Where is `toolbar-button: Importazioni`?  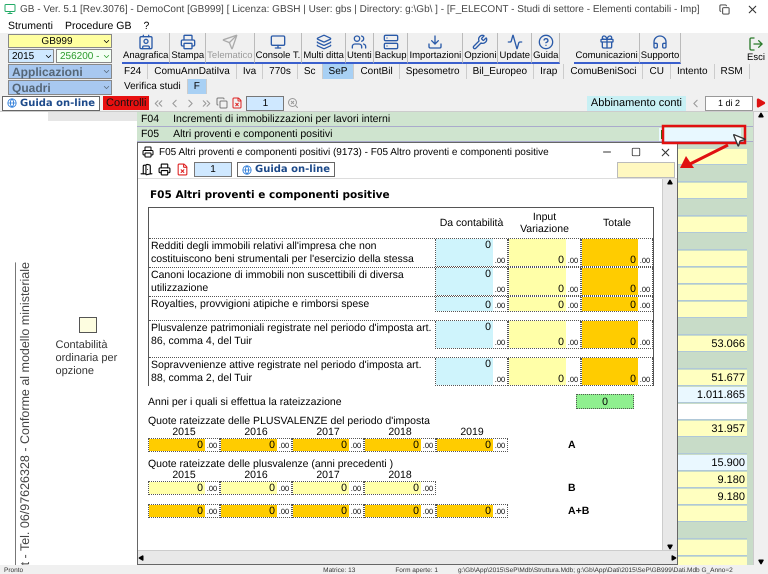
toolbar-button: Importazioni is located at coordinates (436, 48).